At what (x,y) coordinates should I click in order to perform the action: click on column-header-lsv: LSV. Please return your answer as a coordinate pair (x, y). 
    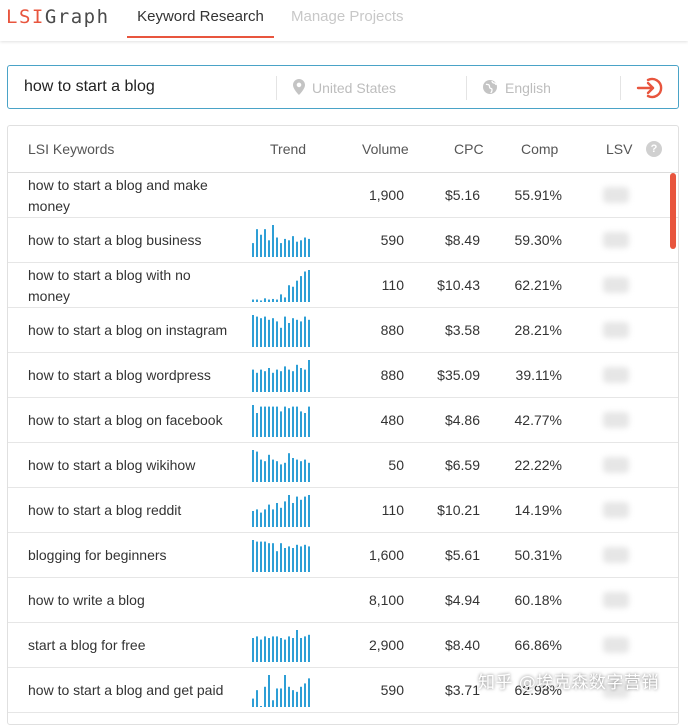
    Looking at the image, I should click on (619, 149).